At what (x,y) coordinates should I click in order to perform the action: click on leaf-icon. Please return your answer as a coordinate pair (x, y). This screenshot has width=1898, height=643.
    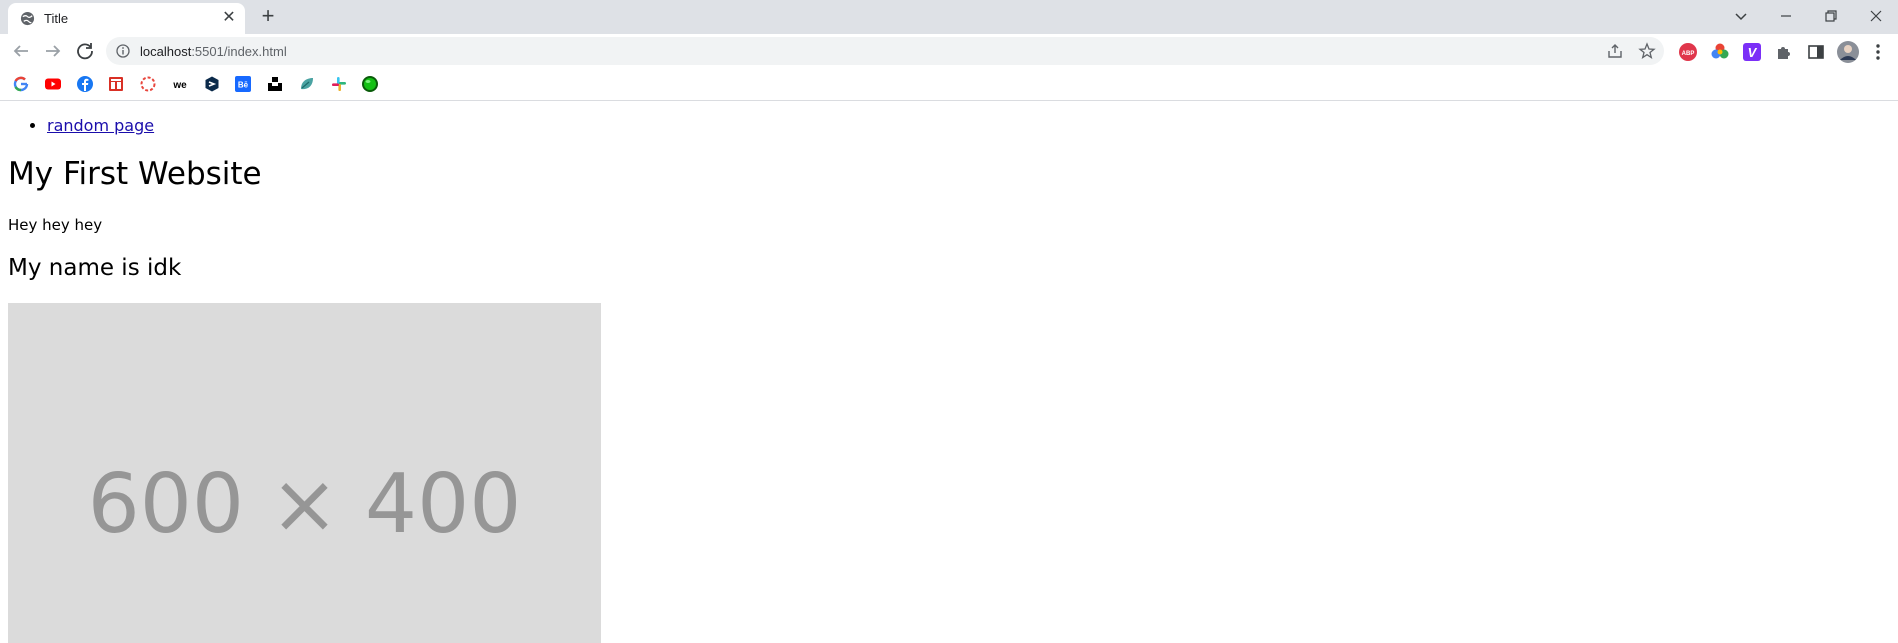
    Looking at the image, I should click on (307, 84).